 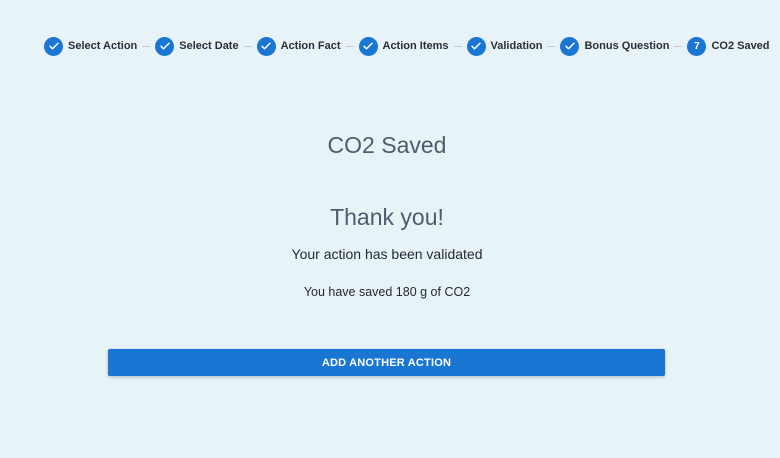 I want to click on step-number-badge: 7, so click(x=697, y=46).